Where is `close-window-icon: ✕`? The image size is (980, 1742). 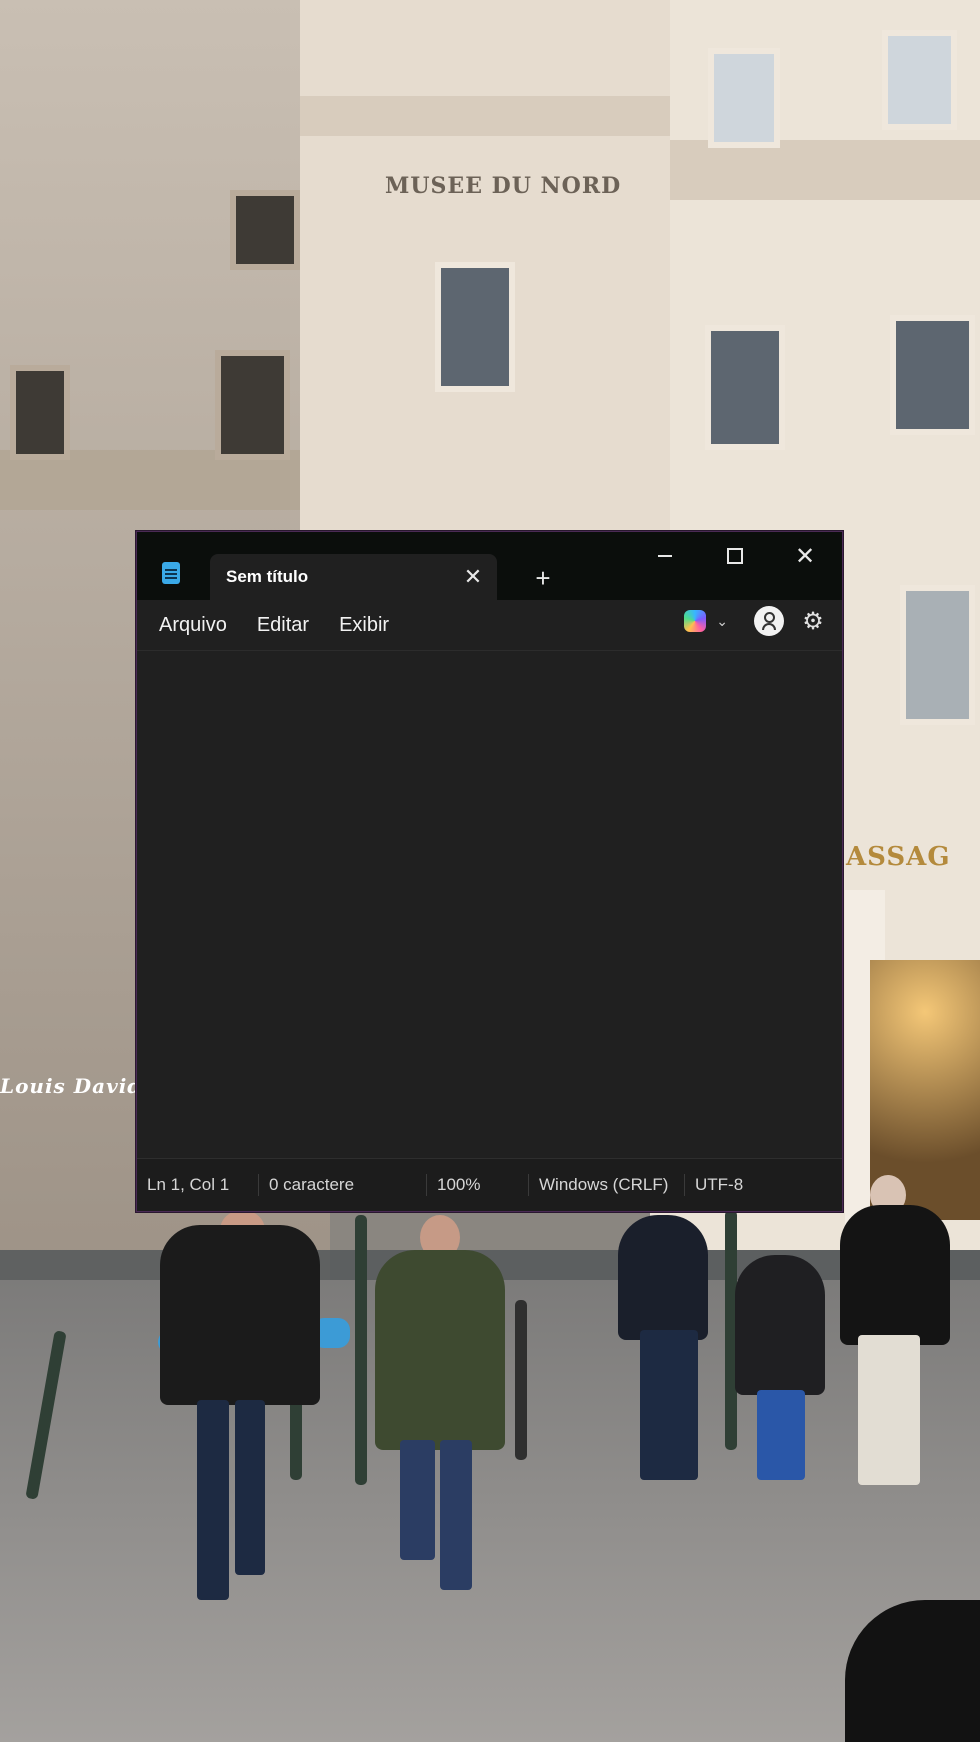 close-window-icon: ✕ is located at coordinates (805, 556).